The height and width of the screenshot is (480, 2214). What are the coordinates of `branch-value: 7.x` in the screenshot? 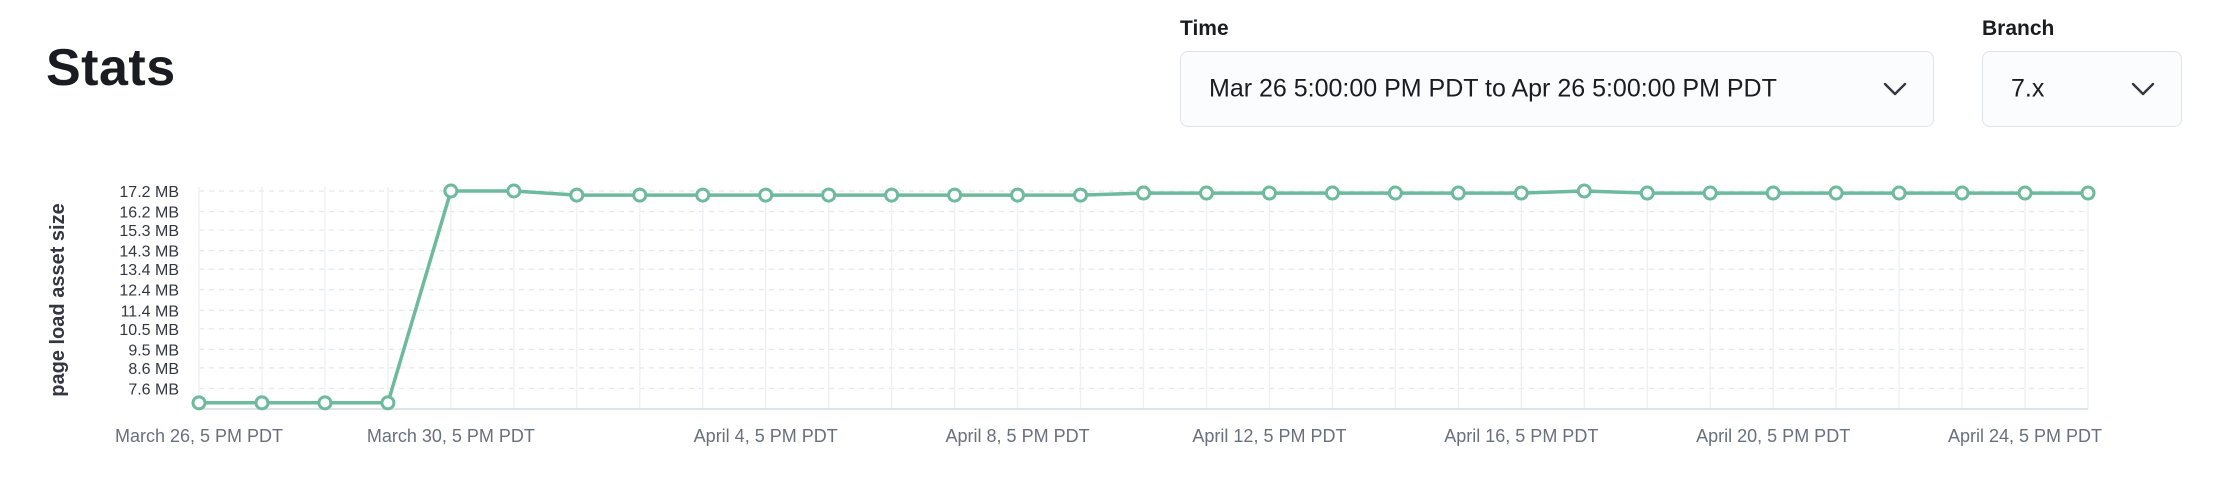 It's located at (2028, 88).